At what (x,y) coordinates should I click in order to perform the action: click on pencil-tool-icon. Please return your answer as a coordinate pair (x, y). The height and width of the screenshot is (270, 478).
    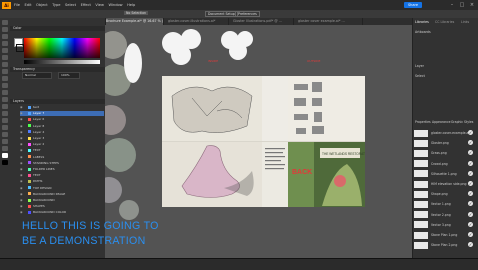
    Looking at the image, I should click on (5, 78).